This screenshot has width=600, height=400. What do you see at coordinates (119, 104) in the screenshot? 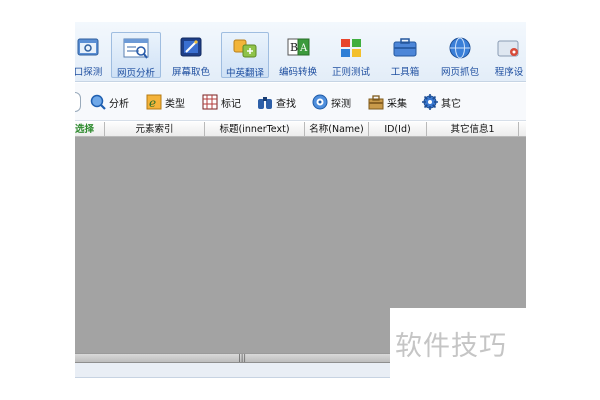
I see `analyze-label: 分析` at bounding box center [119, 104].